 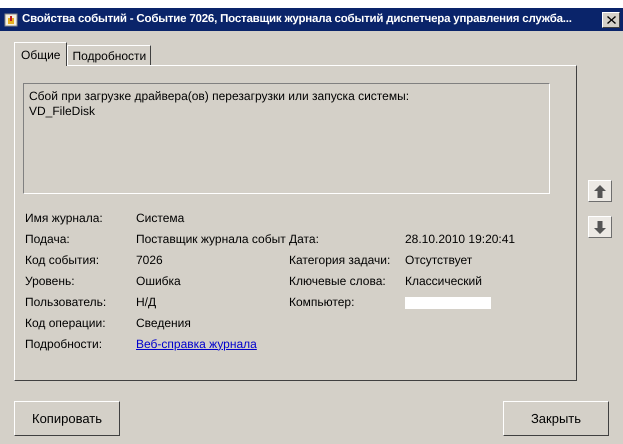 I want to click on field-value: Сведения, so click(x=163, y=323).